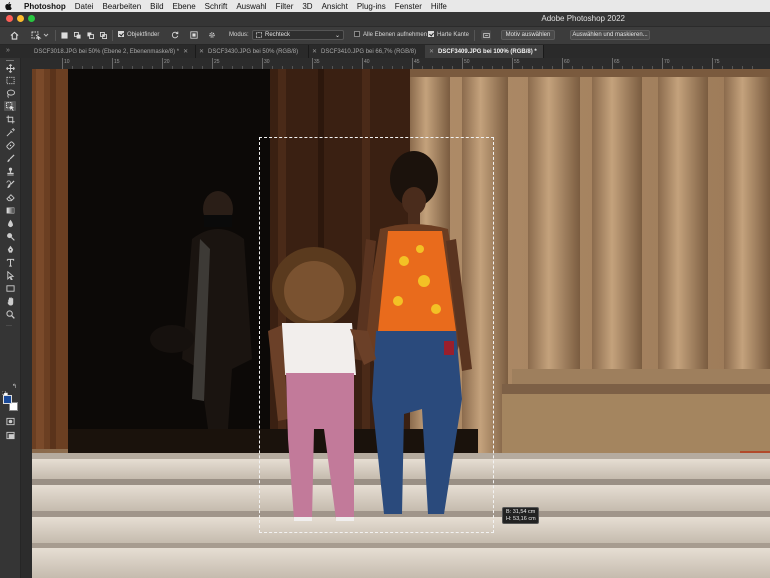 This screenshot has height=578, width=770. What do you see at coordinates (617, 62) in the screenshot?
I see `ruler-label: 65` at bounding box center [617, 62].